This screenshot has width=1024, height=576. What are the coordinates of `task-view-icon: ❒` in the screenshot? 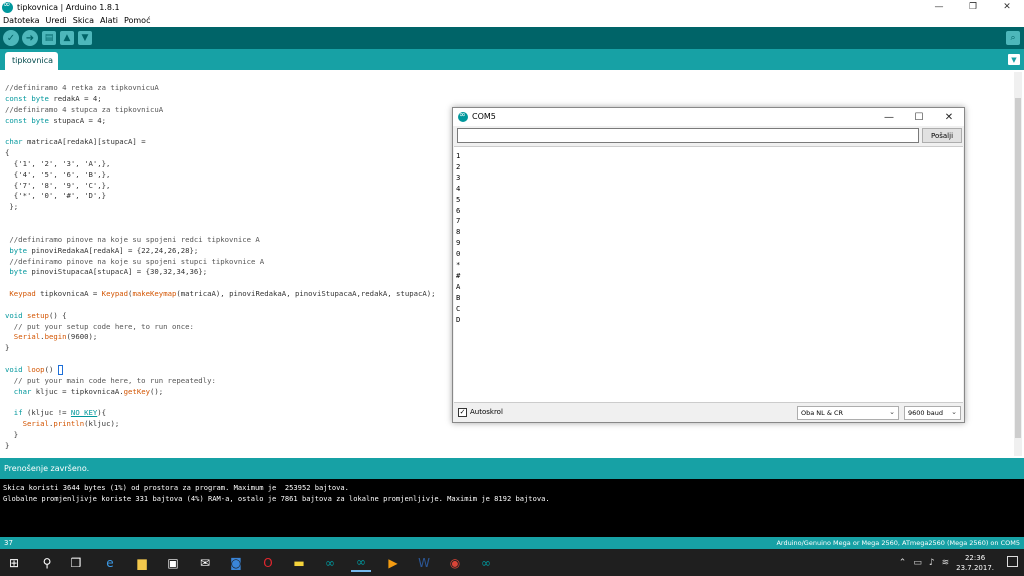 It's located at (76, 562).